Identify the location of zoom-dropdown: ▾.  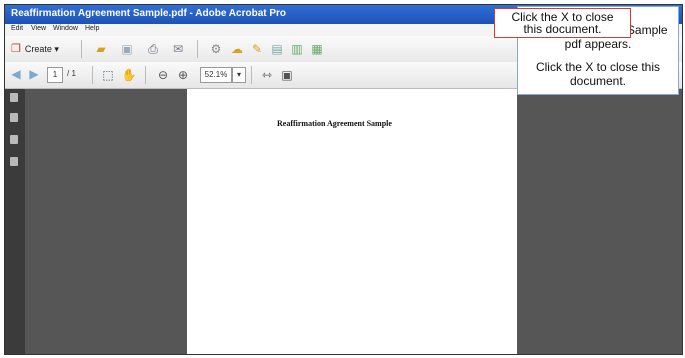
(239, 75).